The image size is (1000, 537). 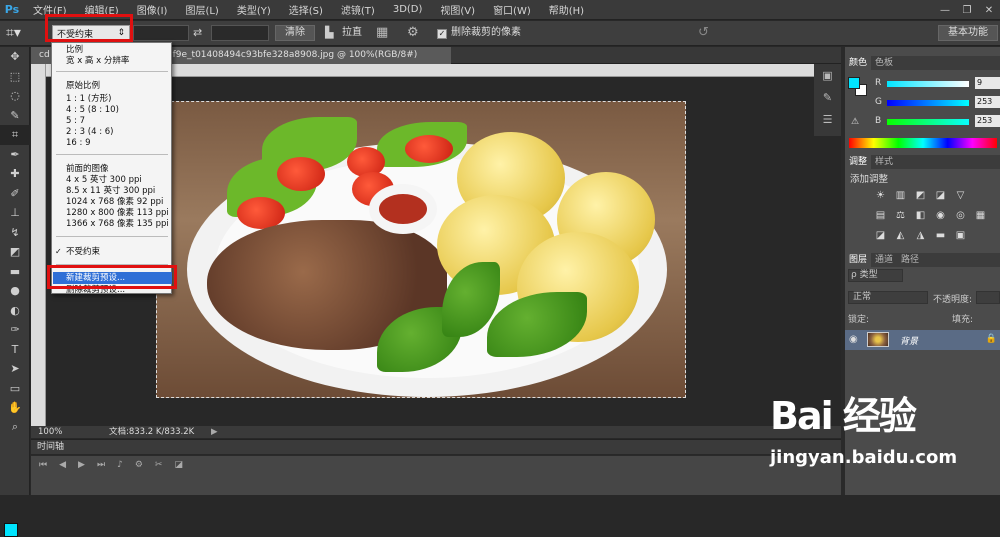 I want to click on dd-ratio-16-9: 16 : 9, so click(x=78, y=143).